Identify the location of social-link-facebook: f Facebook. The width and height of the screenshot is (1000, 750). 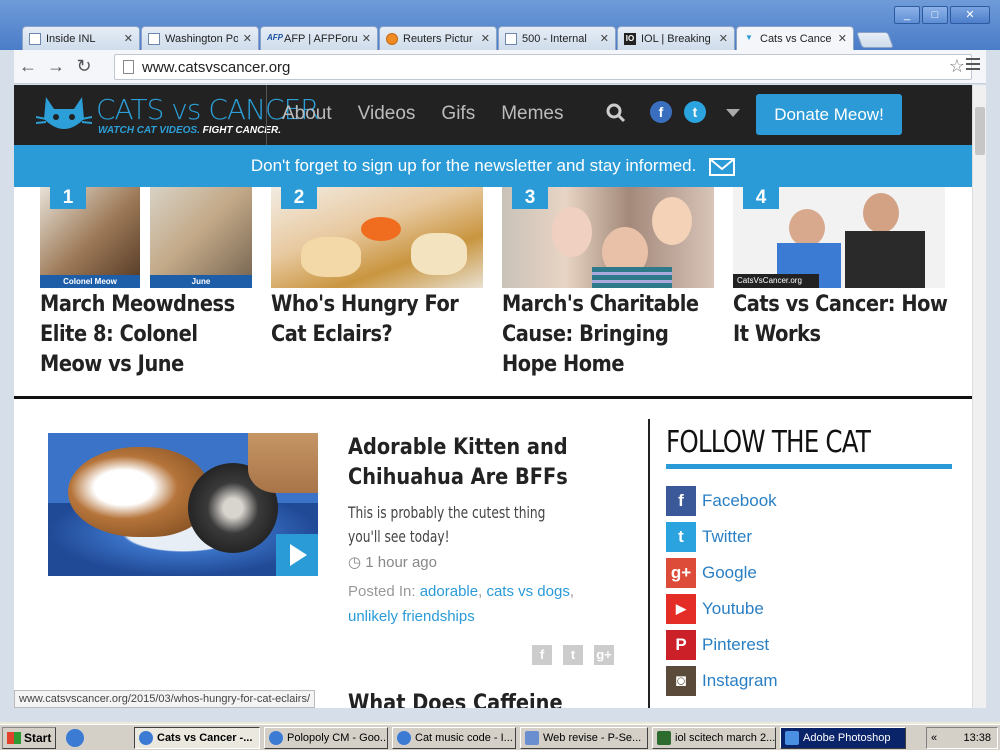
(809, 501).